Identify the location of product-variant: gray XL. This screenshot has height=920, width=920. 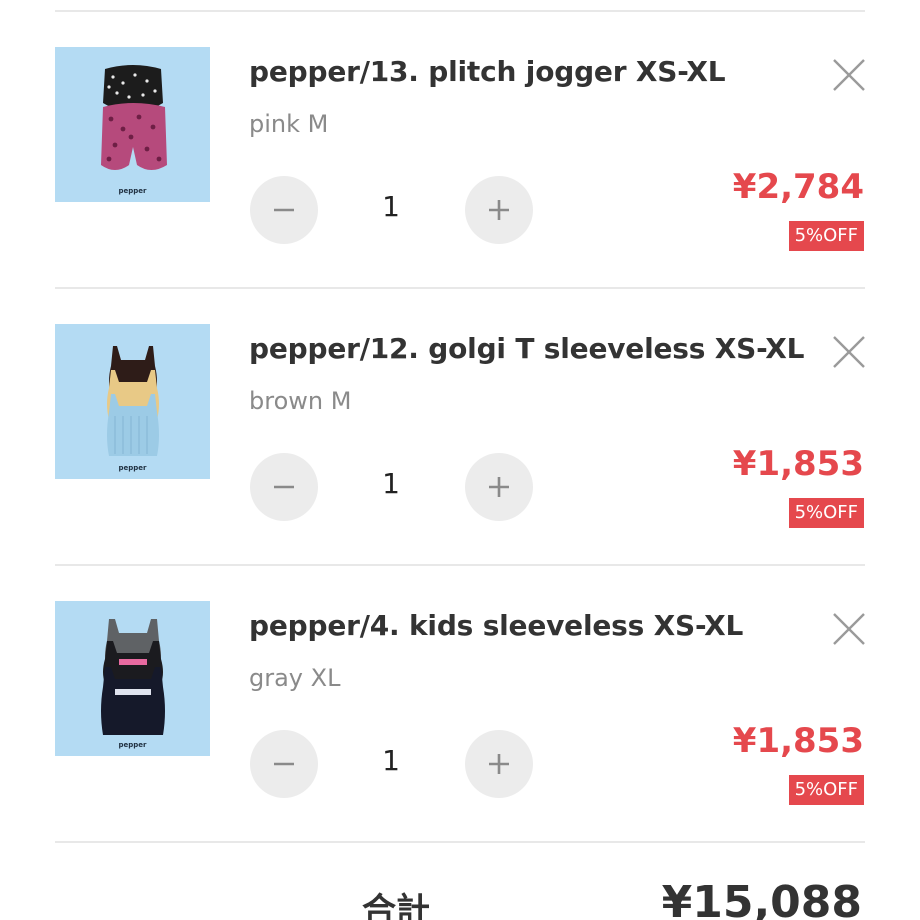
(295, 678).